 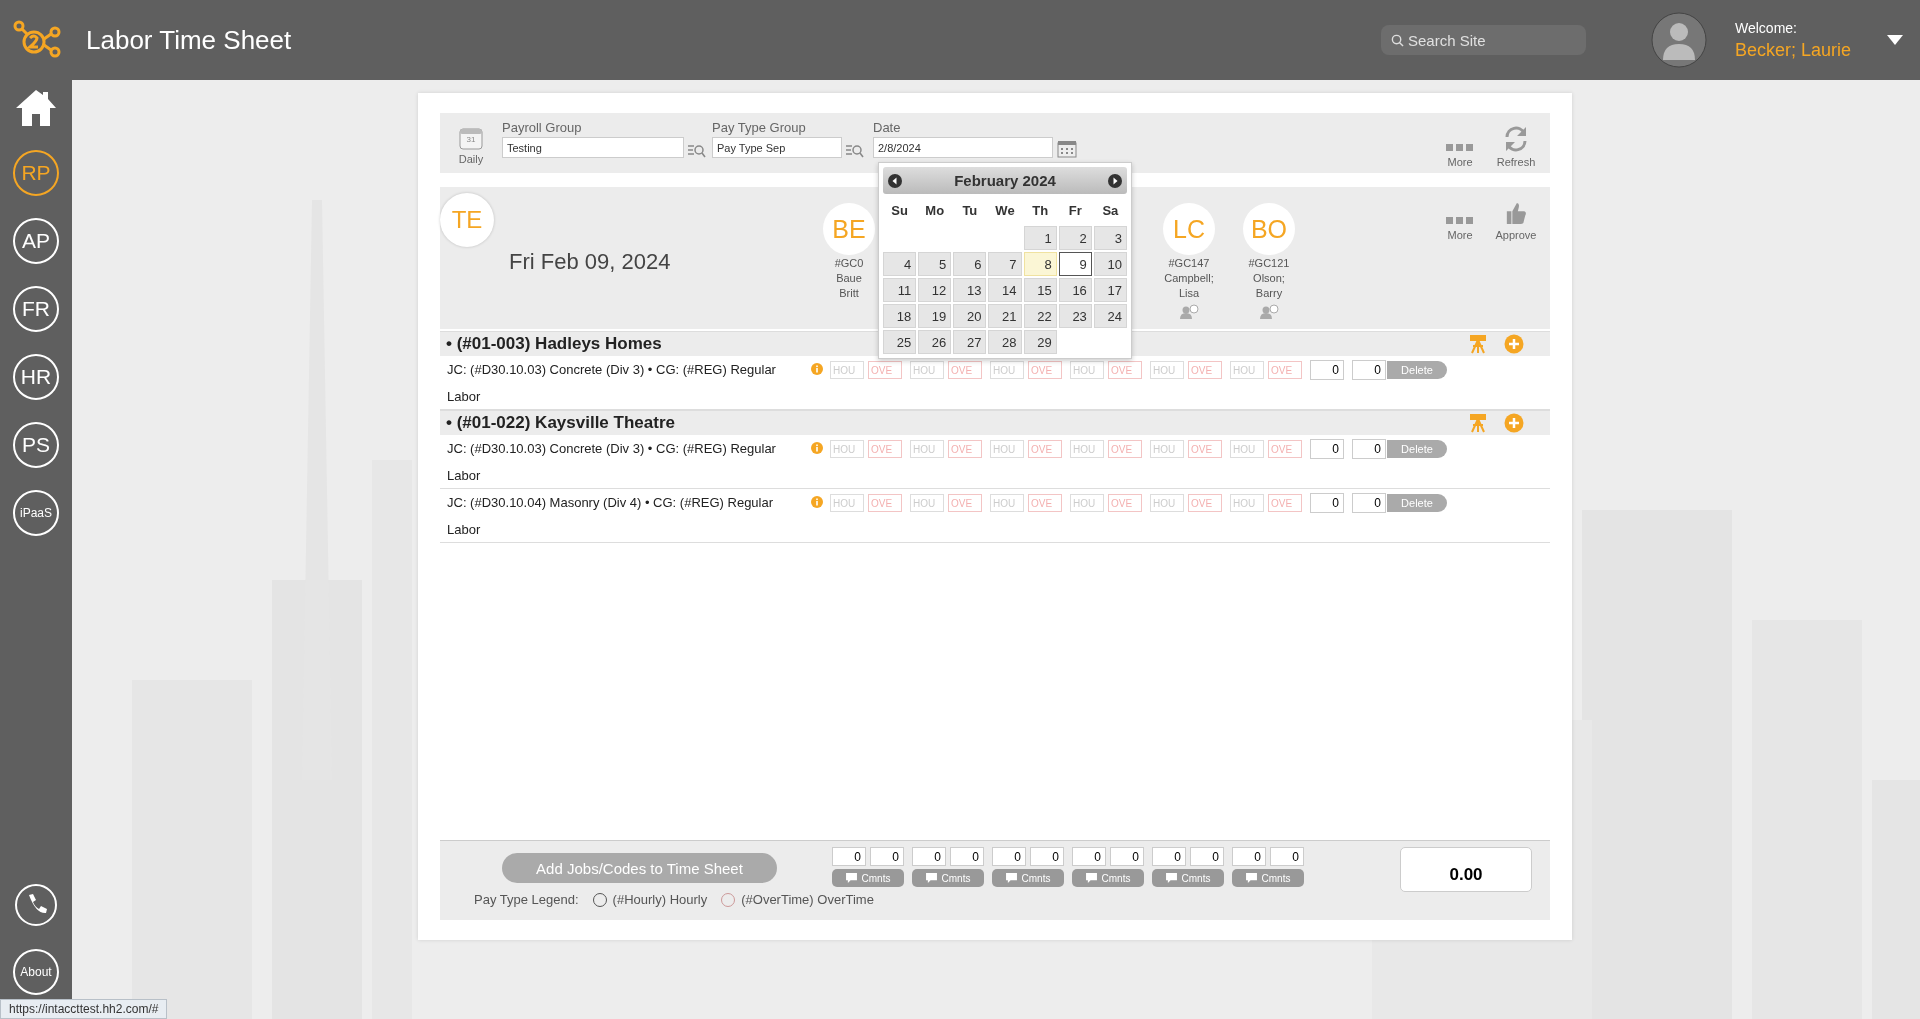 What do you see at coordinates (1110, 264) in the screenshot?
I see `calendar-day: 10` at bounding box center [1110, 264].